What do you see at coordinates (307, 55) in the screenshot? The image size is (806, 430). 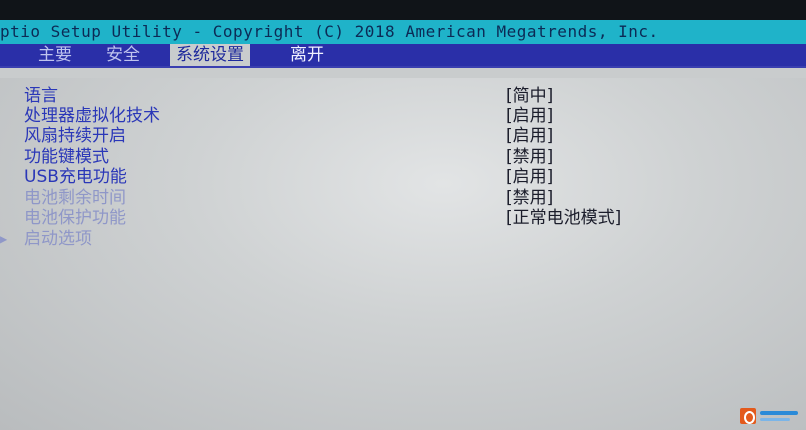 I see `tab-exit: 离开` at bounding box center [307, 55].